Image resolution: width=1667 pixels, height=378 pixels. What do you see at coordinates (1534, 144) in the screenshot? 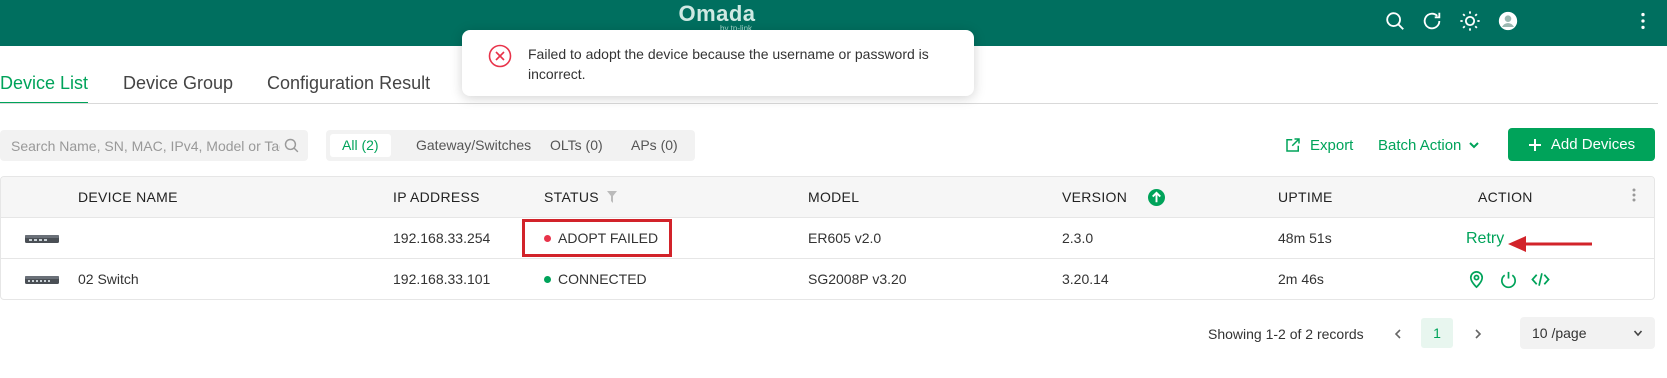
I see `plus-icon` at bounding box center [1534, 144].